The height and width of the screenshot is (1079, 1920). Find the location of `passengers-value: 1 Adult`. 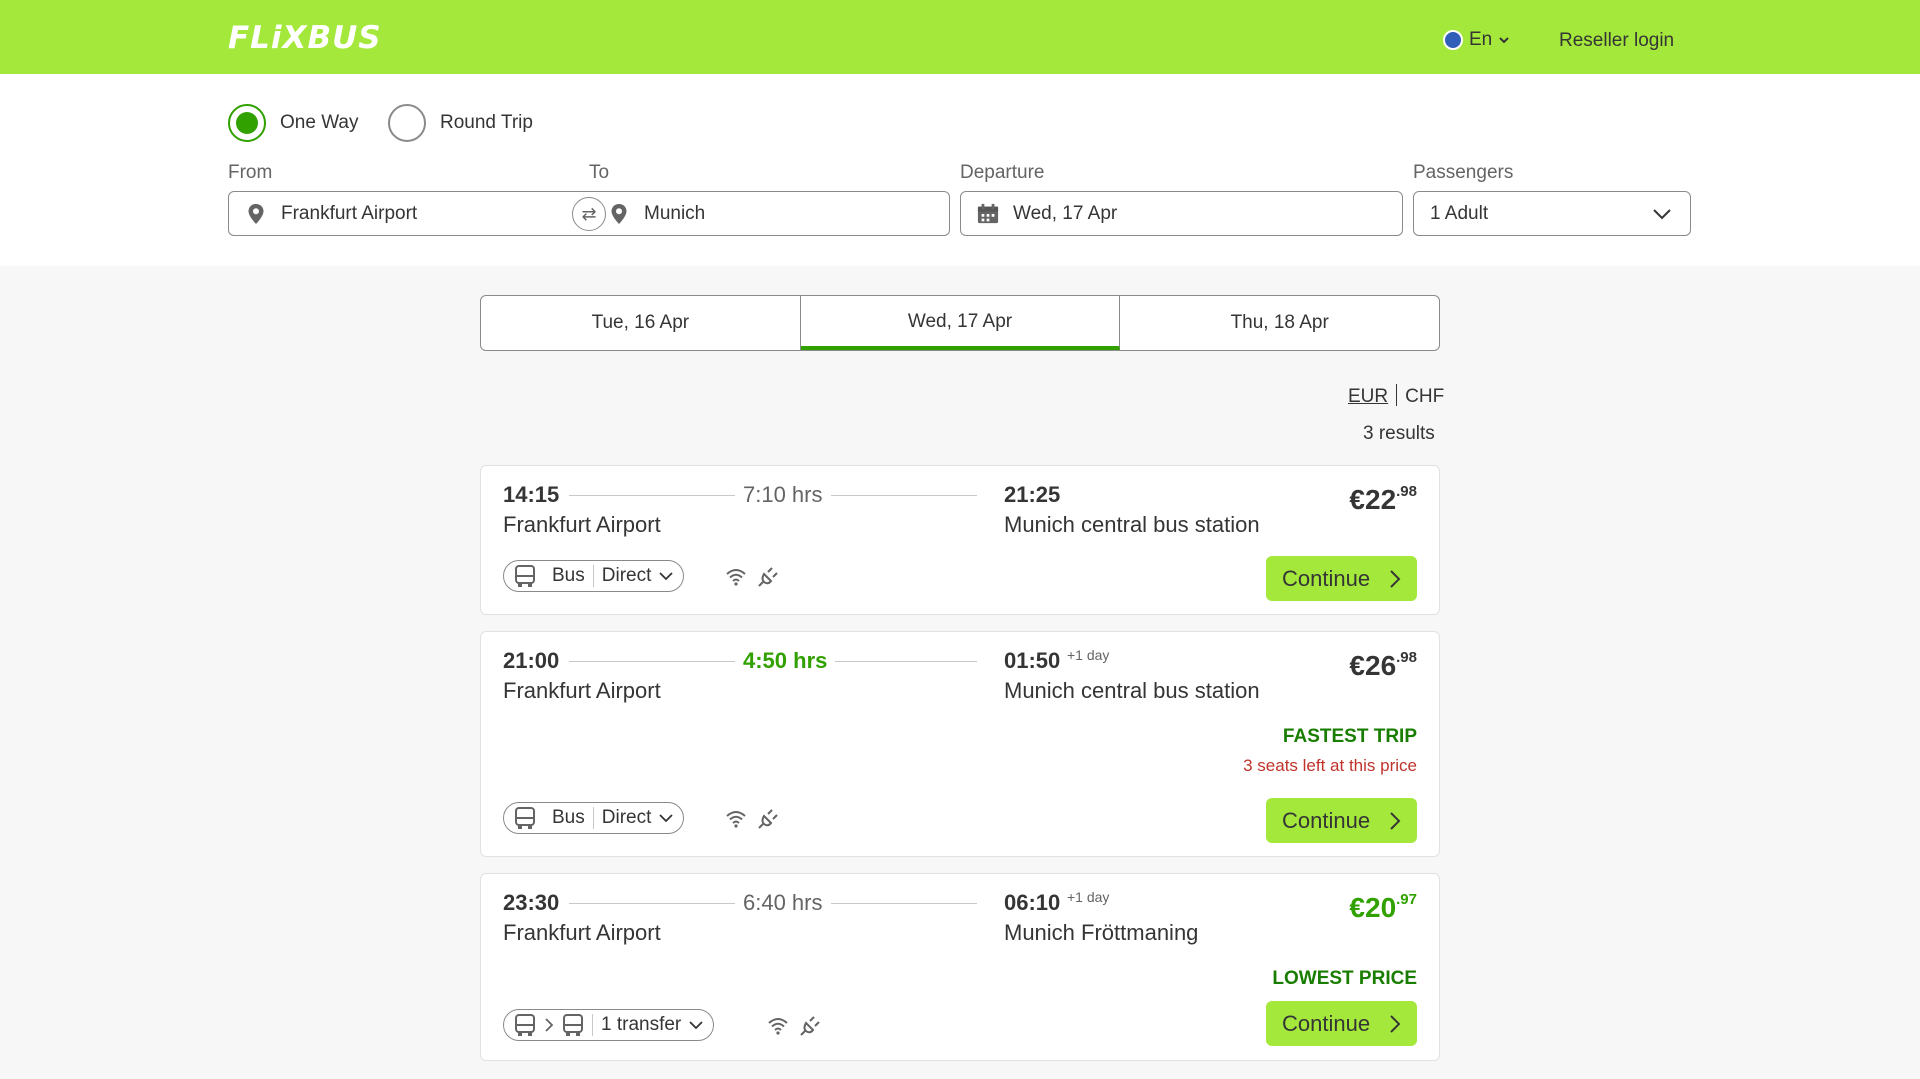

passengers-value: 1 Adult is located at coordinates (1459, 213).